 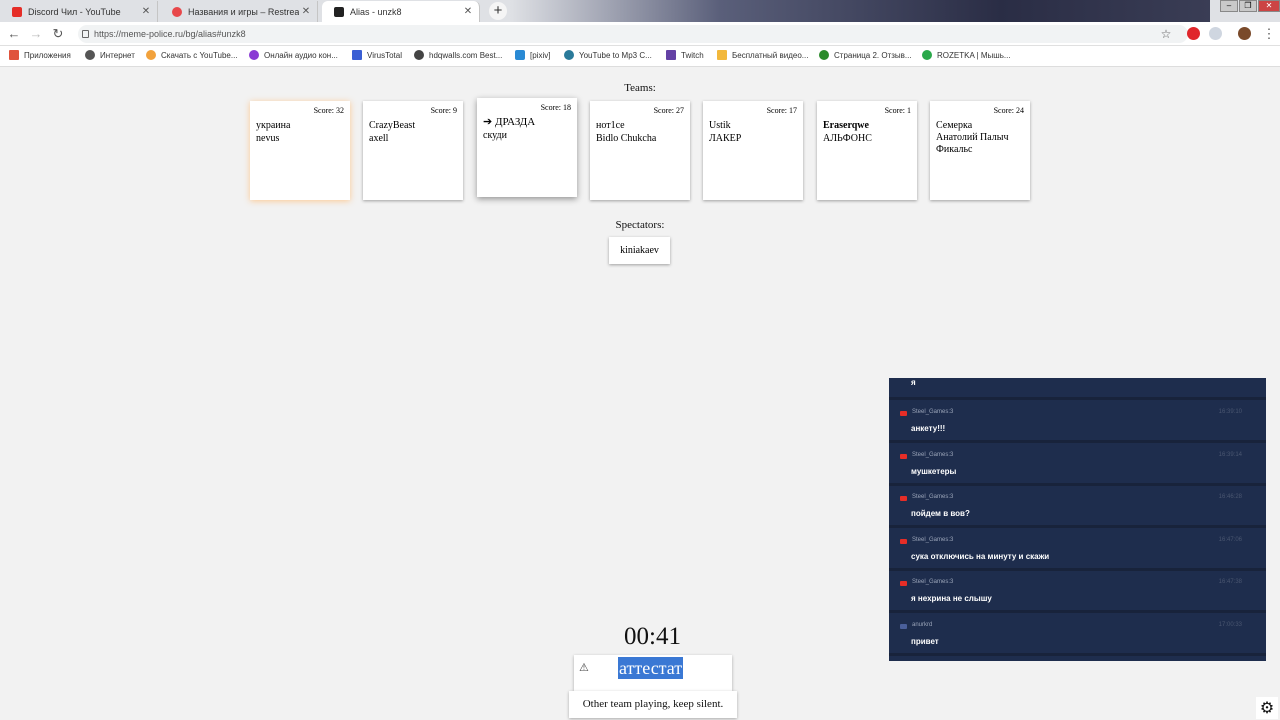 I want to click on window-controls: – ❐ ✕, so click(x=1249, y=6).